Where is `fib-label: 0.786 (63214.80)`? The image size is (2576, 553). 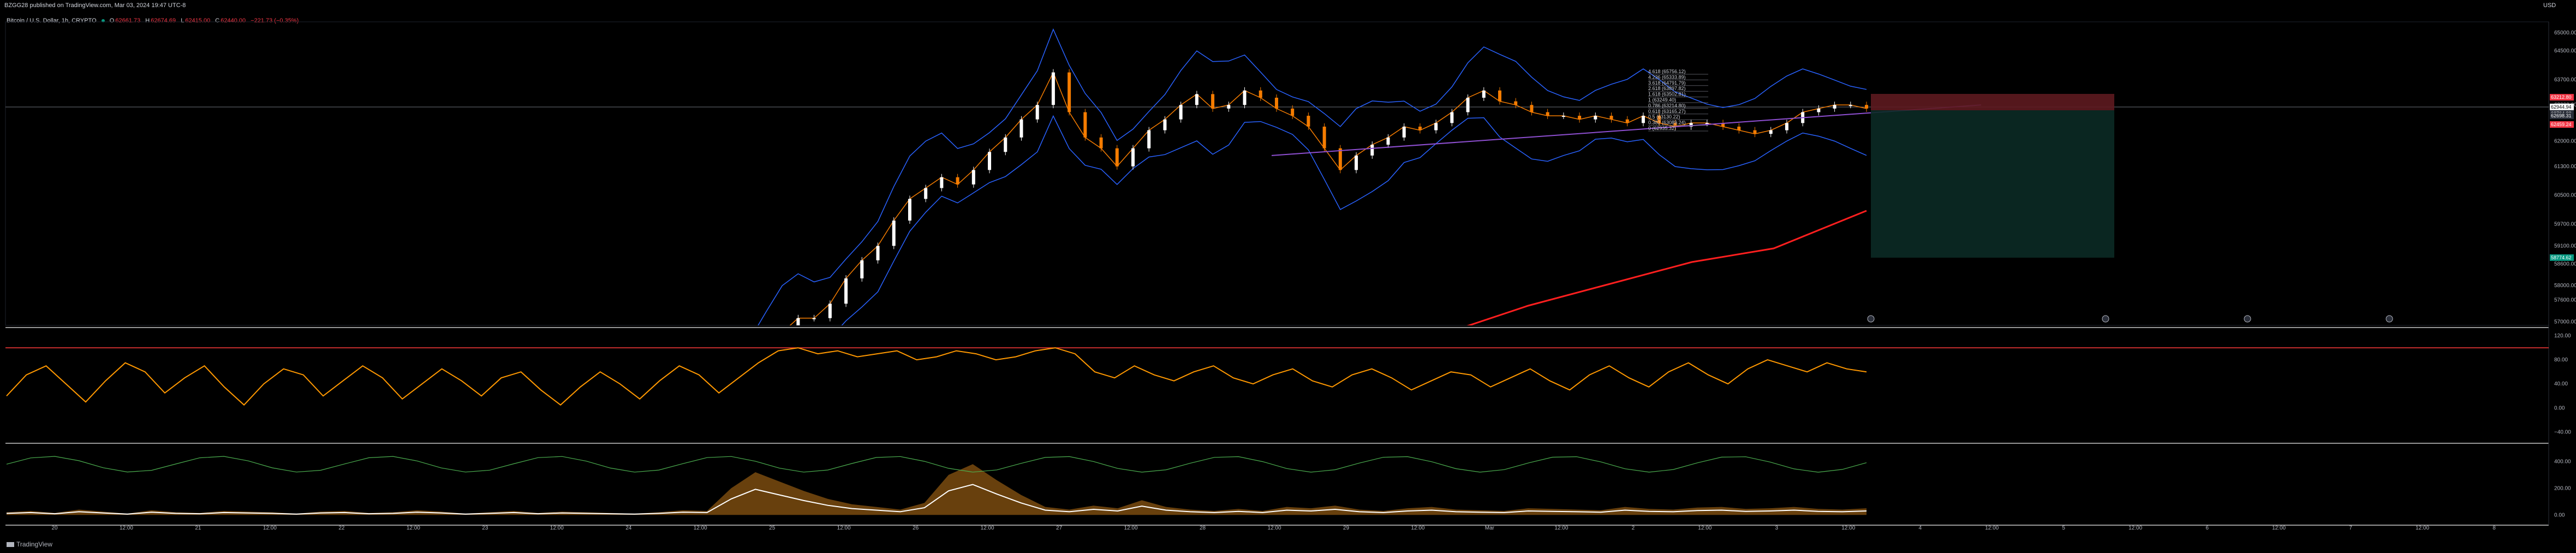 fib-label: 0.786 (63214.80) is located at coordinates (1667, 105).